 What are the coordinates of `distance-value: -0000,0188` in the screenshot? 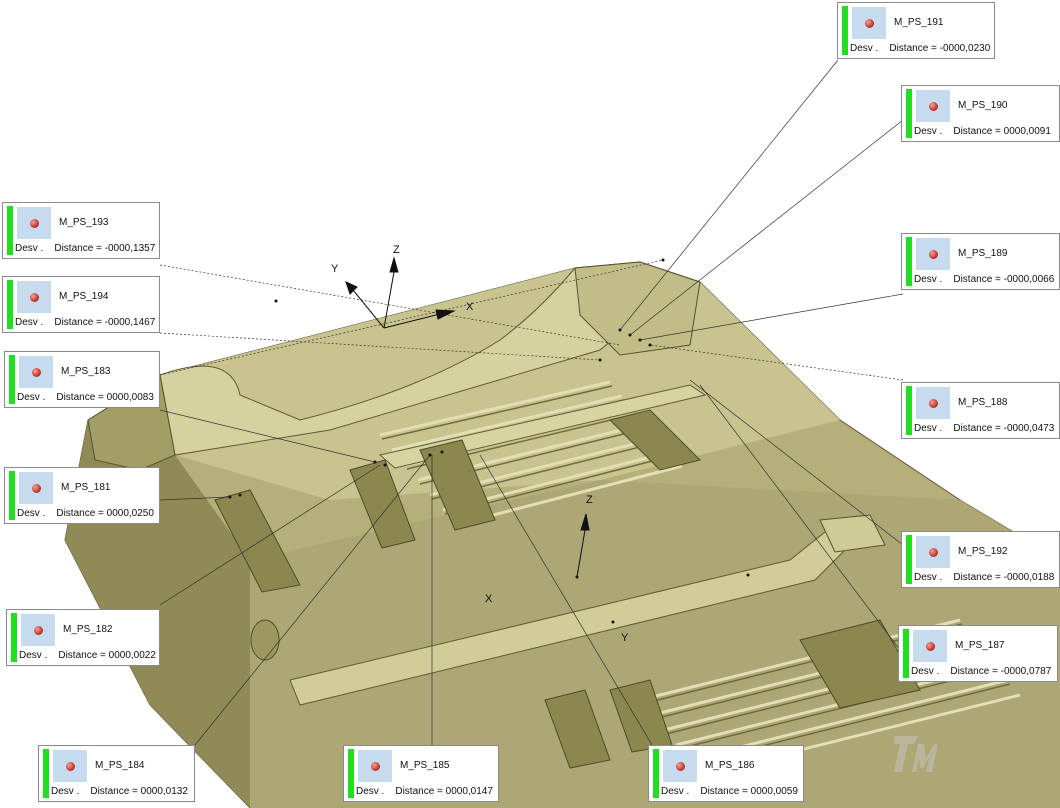 It's located at (1029, 577).